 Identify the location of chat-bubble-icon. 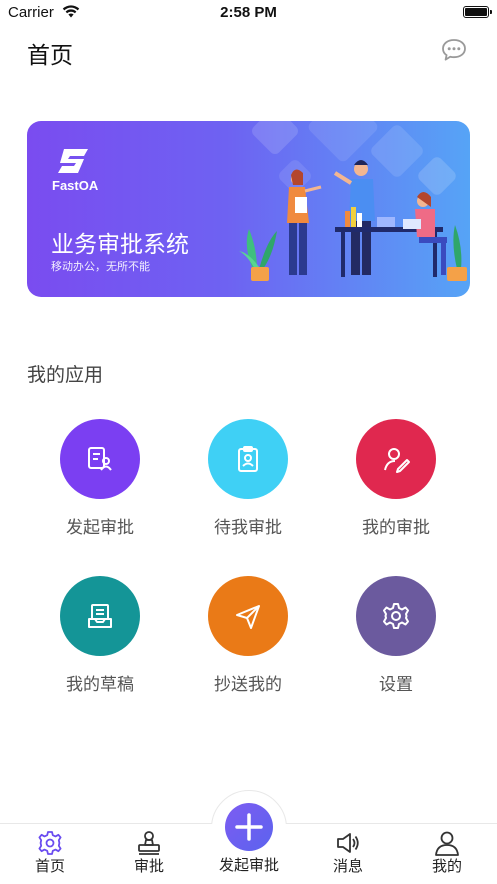
(454, 50).